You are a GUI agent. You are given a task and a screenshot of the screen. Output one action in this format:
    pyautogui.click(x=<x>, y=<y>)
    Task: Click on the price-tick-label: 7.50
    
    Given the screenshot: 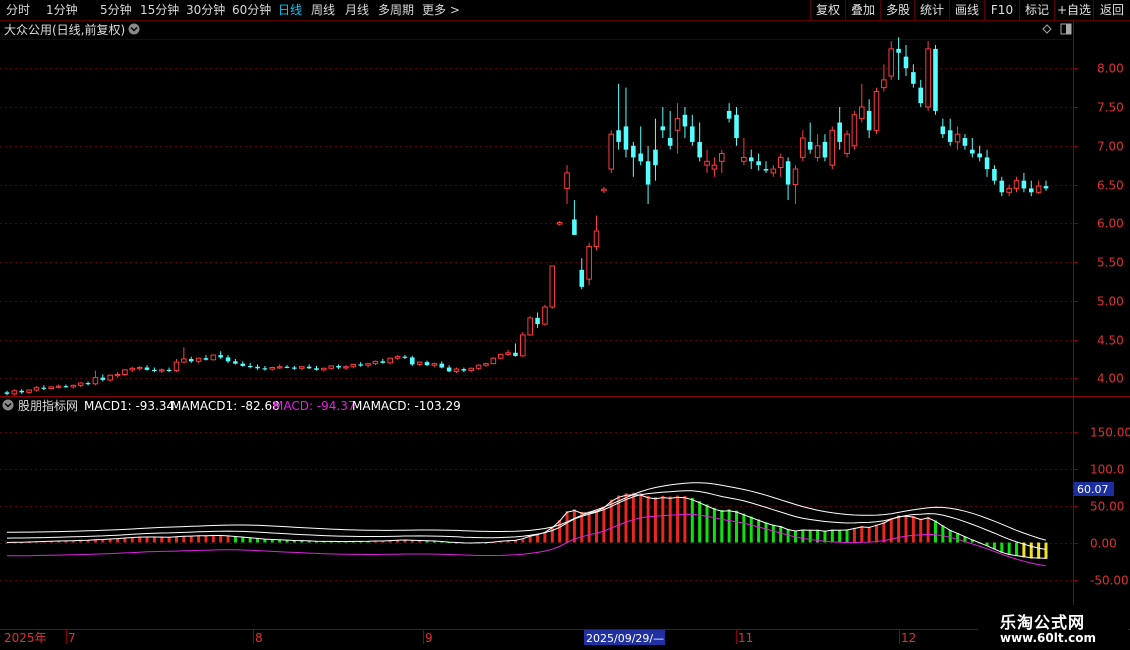 What is the action you would take?
    pyautogui.click(x=1110, y=108)
    